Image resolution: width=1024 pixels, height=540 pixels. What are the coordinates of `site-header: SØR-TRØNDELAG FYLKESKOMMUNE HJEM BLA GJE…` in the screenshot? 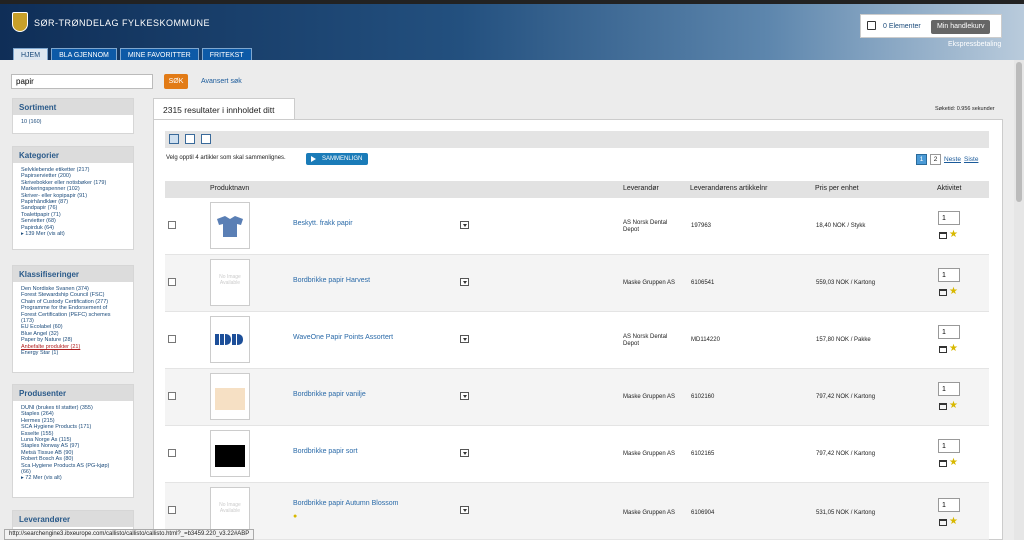 It's located at (512, 33).